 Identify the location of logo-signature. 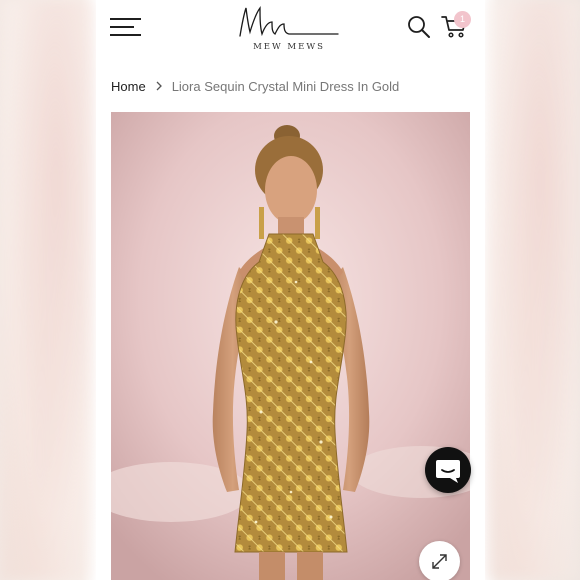
(289, 21).